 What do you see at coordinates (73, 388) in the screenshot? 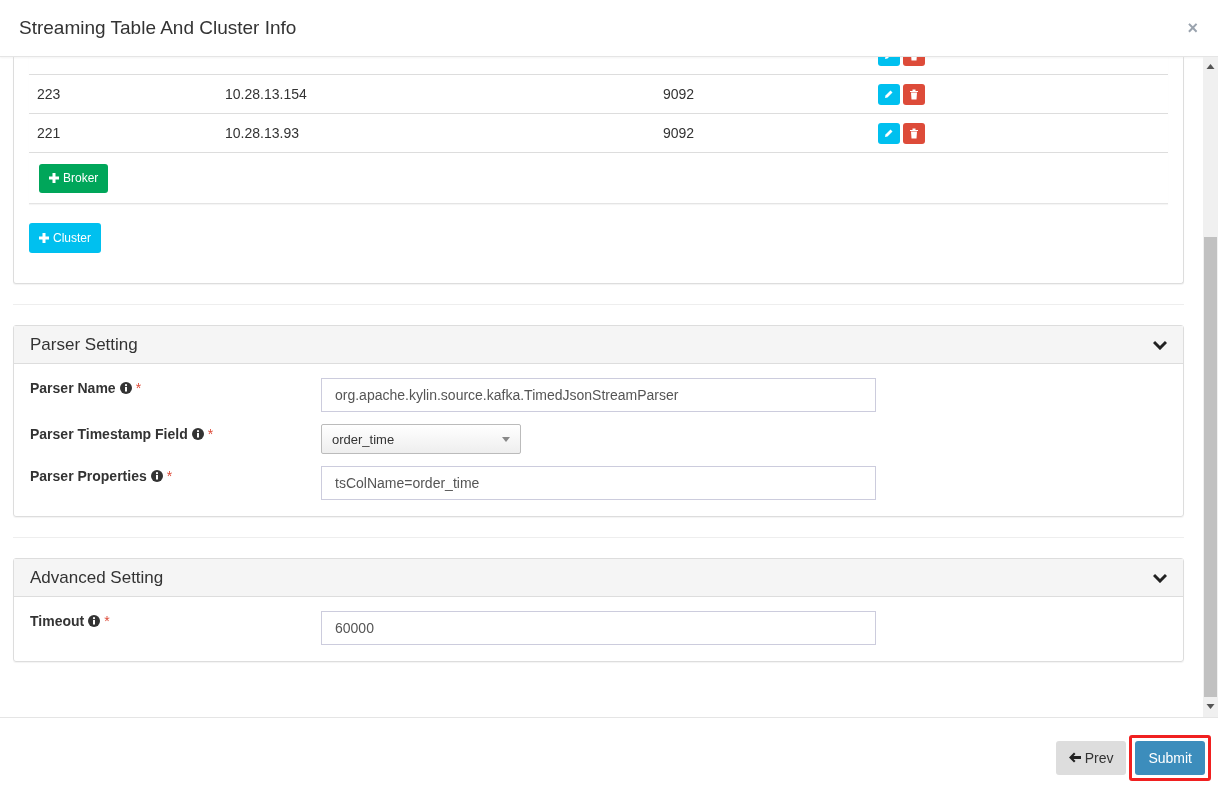
I see `field-label: Parser Name` at bounding box center [73, 388].